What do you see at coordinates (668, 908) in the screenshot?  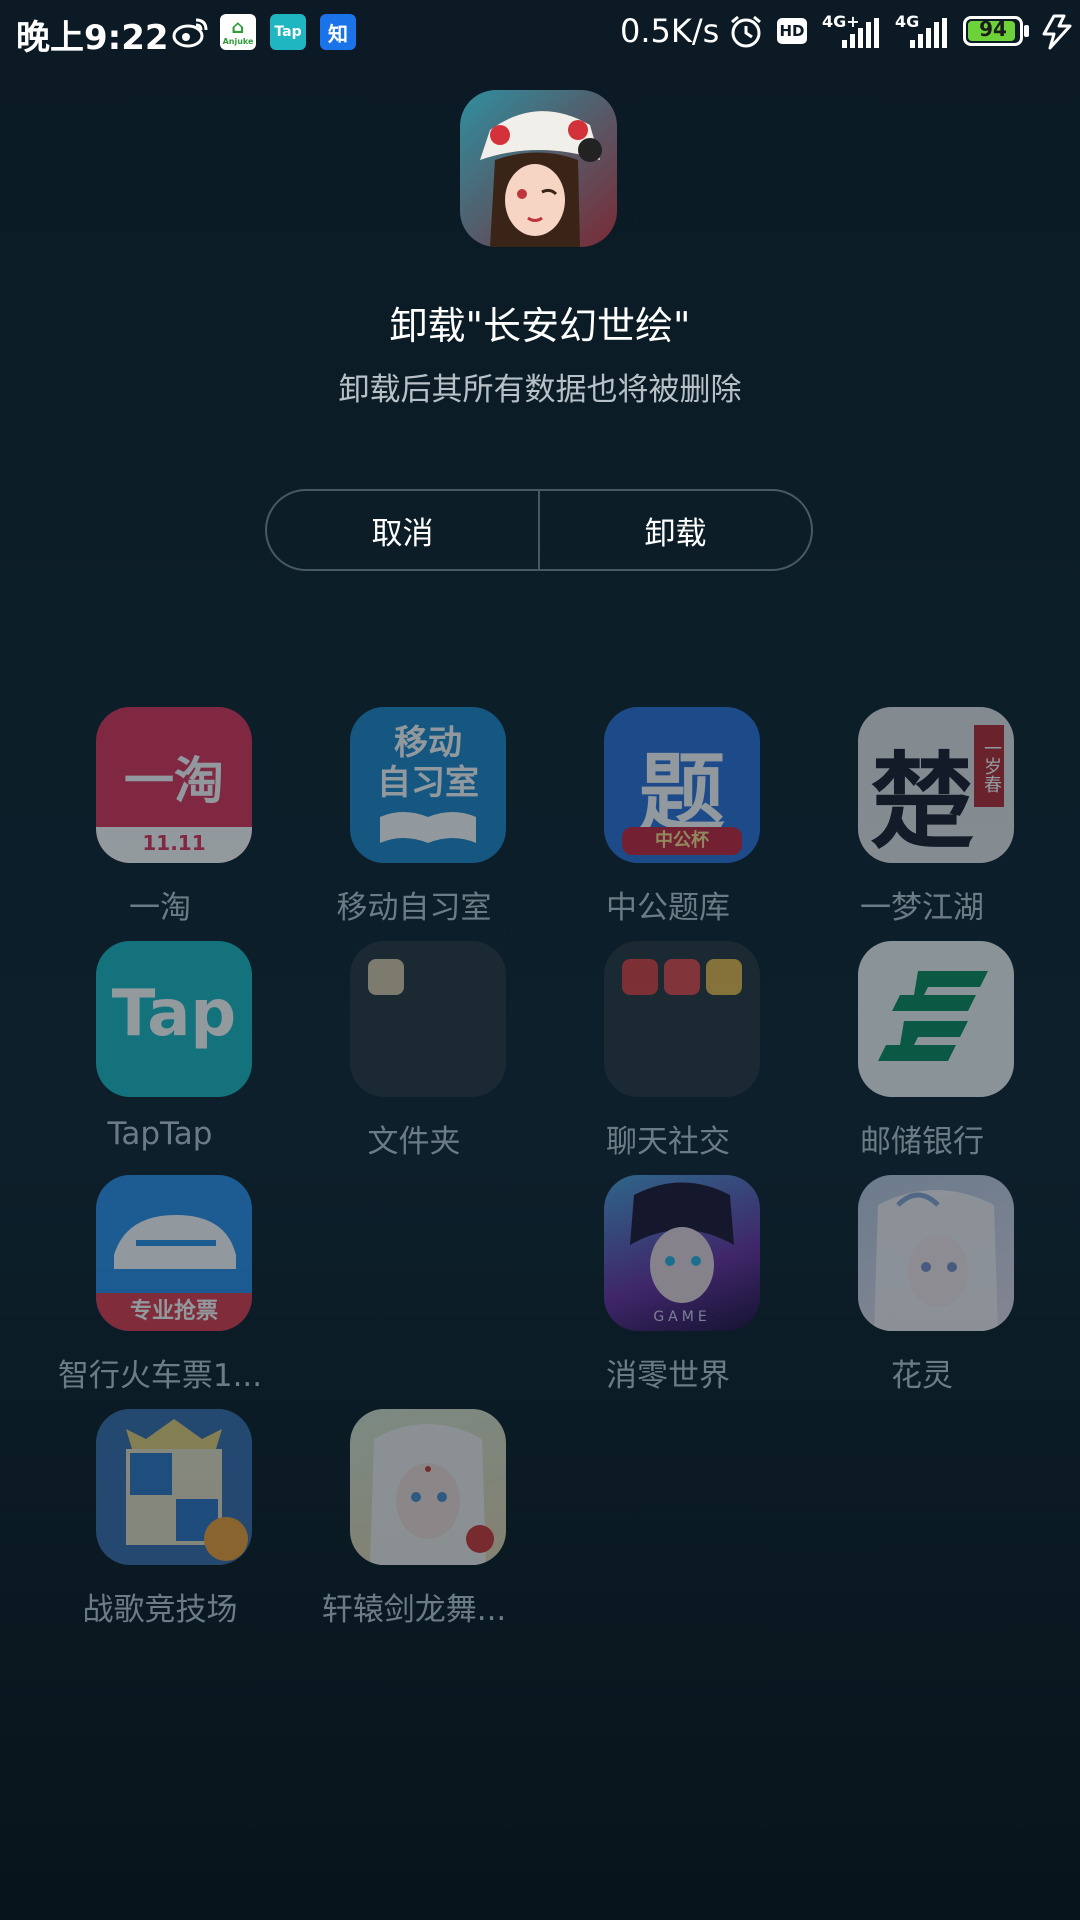 I see `app-label: 中公题库` at bounding box center [668, 908].